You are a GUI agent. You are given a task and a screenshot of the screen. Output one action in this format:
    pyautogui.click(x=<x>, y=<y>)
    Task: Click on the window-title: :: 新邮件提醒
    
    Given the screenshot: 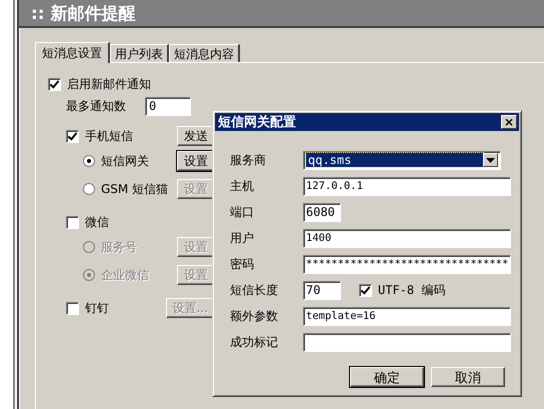 What is the action you would take?
    pyautogui.click(x=83, y=13)
    